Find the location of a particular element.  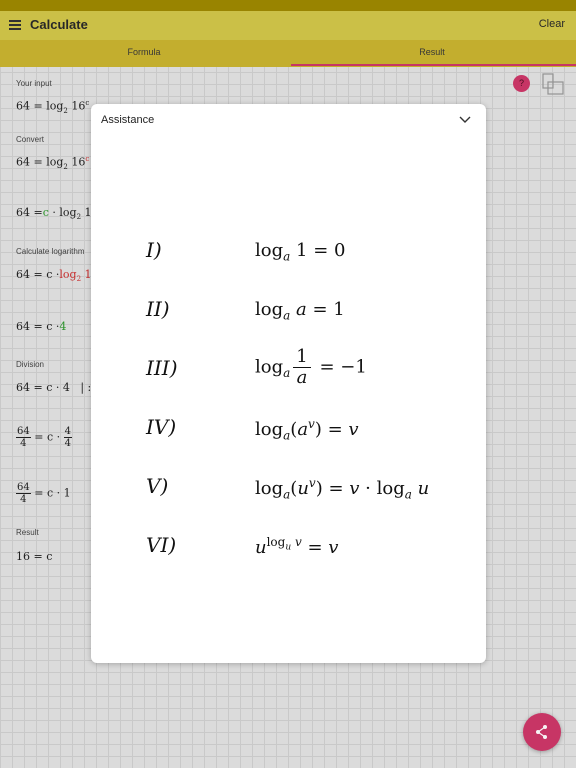

rule-expr-4: loga(av) = v is located at coordinates (307, 430).